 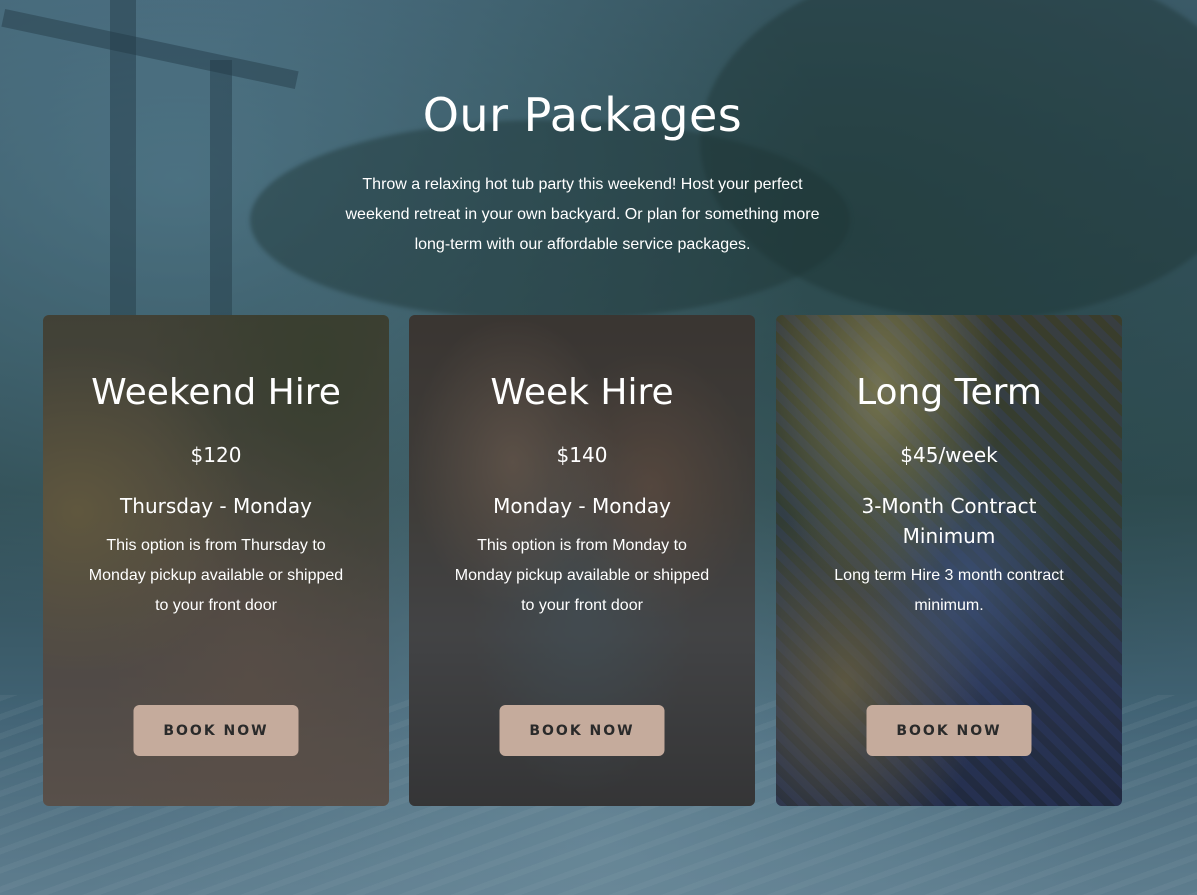 What do you see at coordinates (216, 506) in the screenshot?
I see `package-period: Thursday - Monday` at bounding box center [216, 506].